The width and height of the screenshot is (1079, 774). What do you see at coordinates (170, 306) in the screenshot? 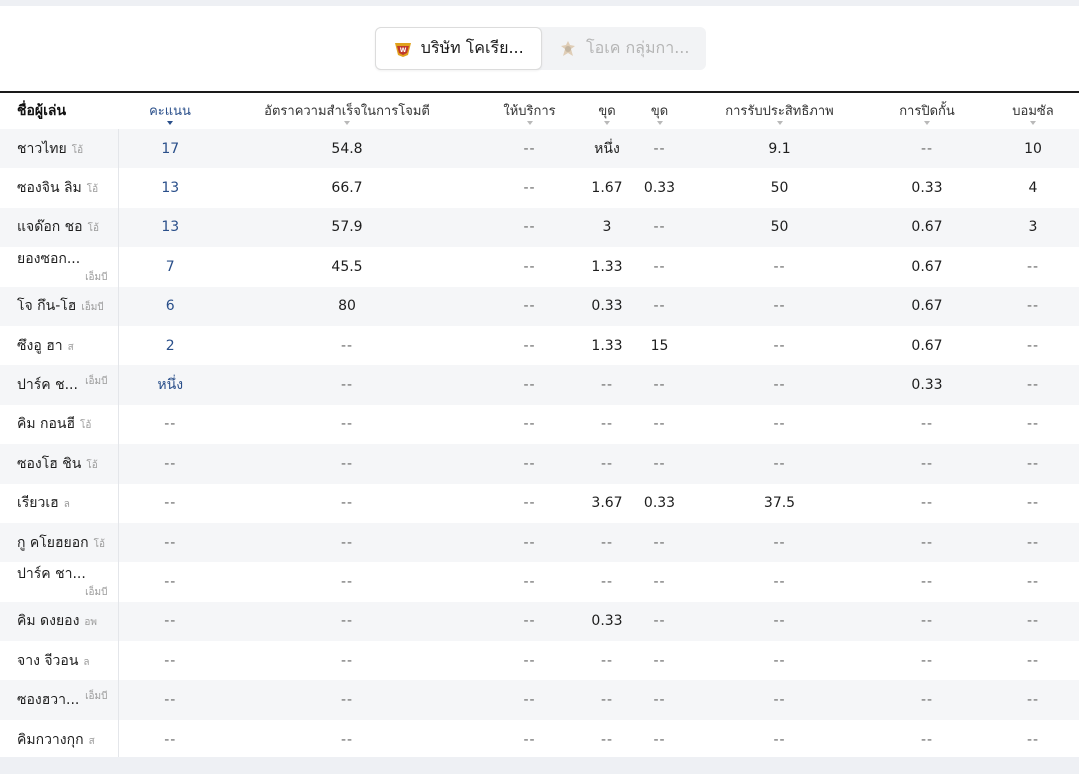
I see `stat-value: 6` at bounding box center [170, 306].